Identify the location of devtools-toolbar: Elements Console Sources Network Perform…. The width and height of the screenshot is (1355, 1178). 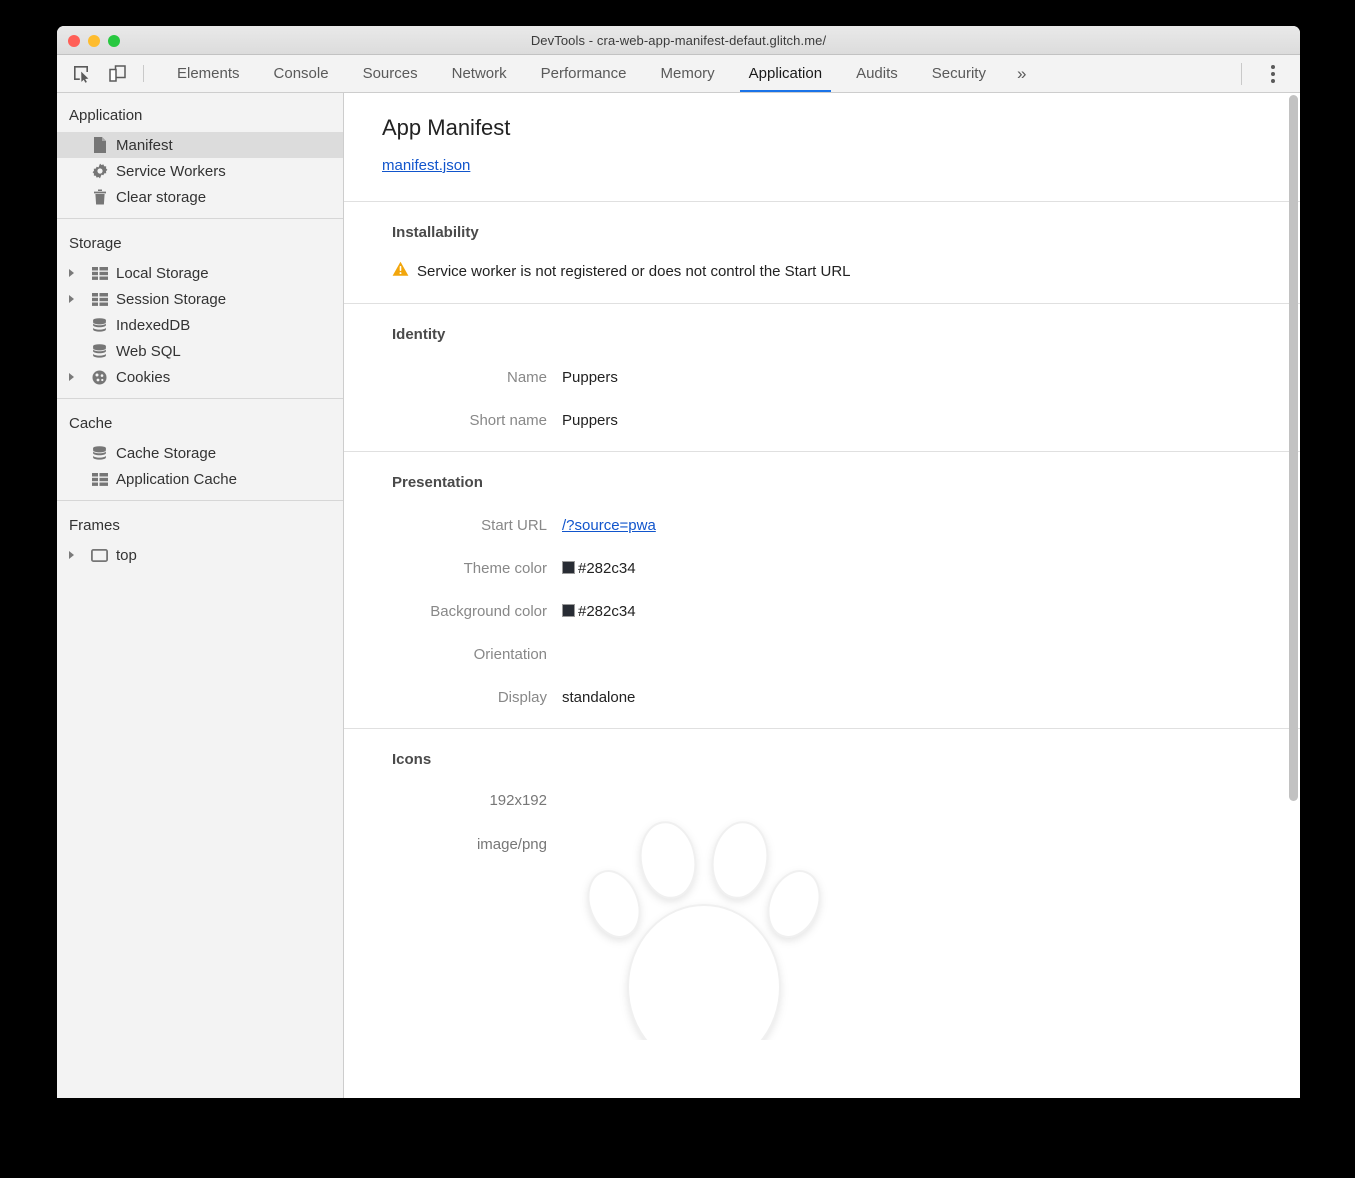
(678, 74).